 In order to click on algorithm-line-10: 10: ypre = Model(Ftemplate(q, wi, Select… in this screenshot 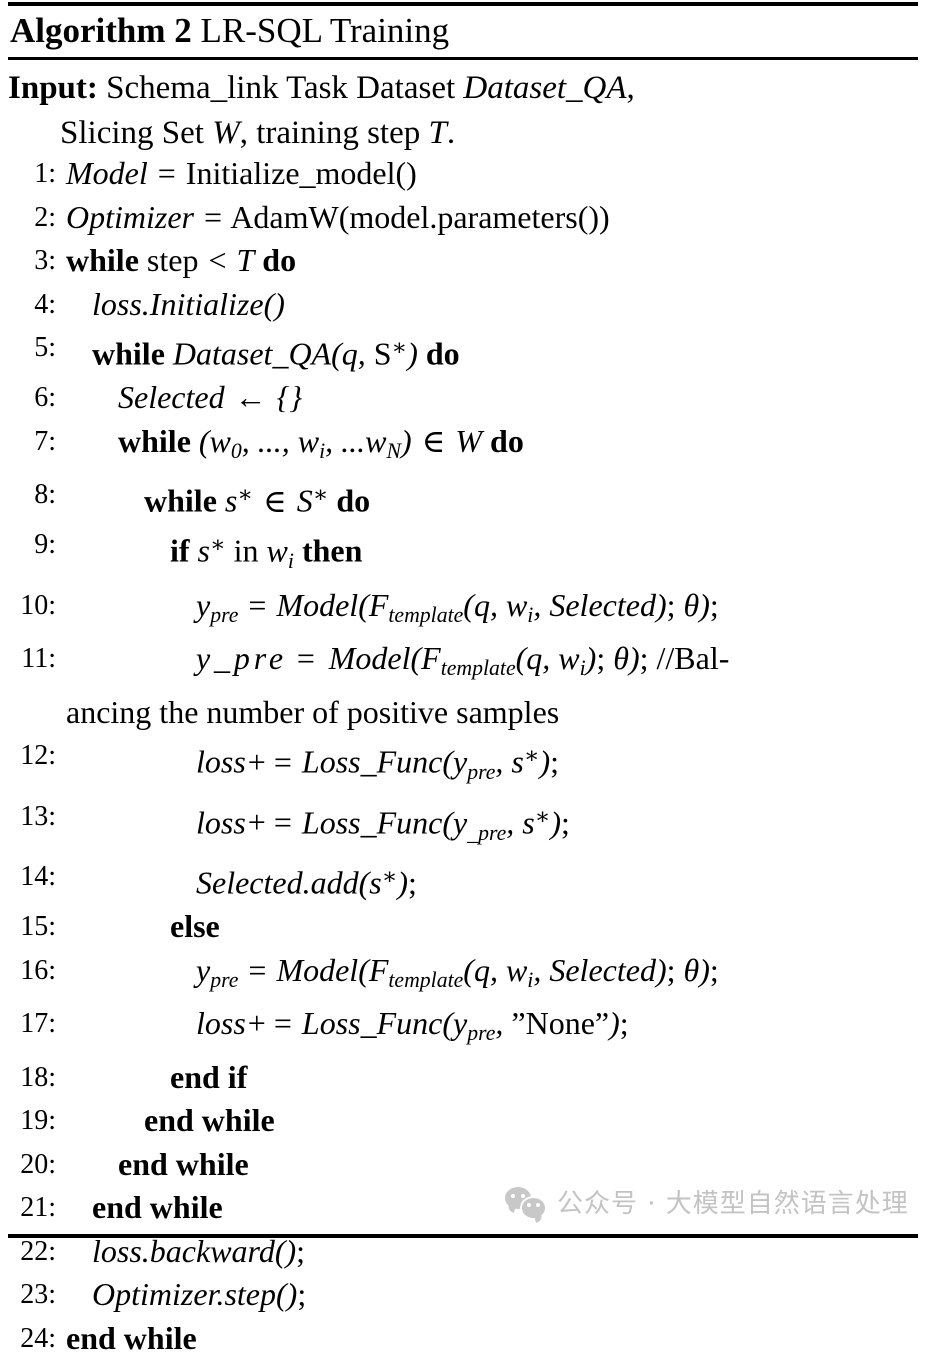, I will do `click(463, 611)`.